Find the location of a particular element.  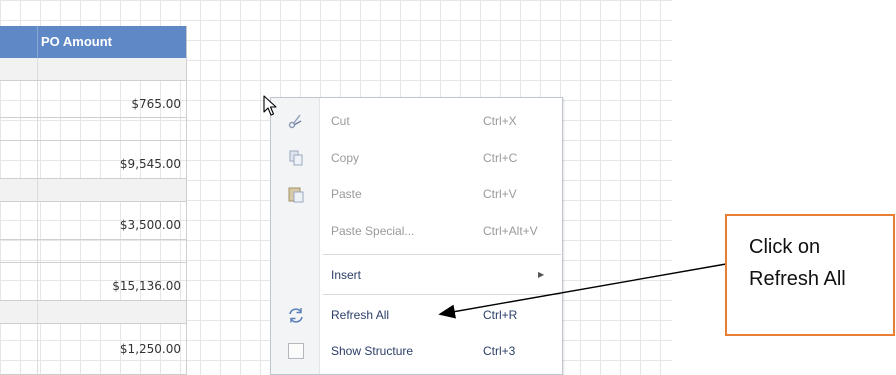

callout-line-2: Refresh All is located at coordinates (797, 279).